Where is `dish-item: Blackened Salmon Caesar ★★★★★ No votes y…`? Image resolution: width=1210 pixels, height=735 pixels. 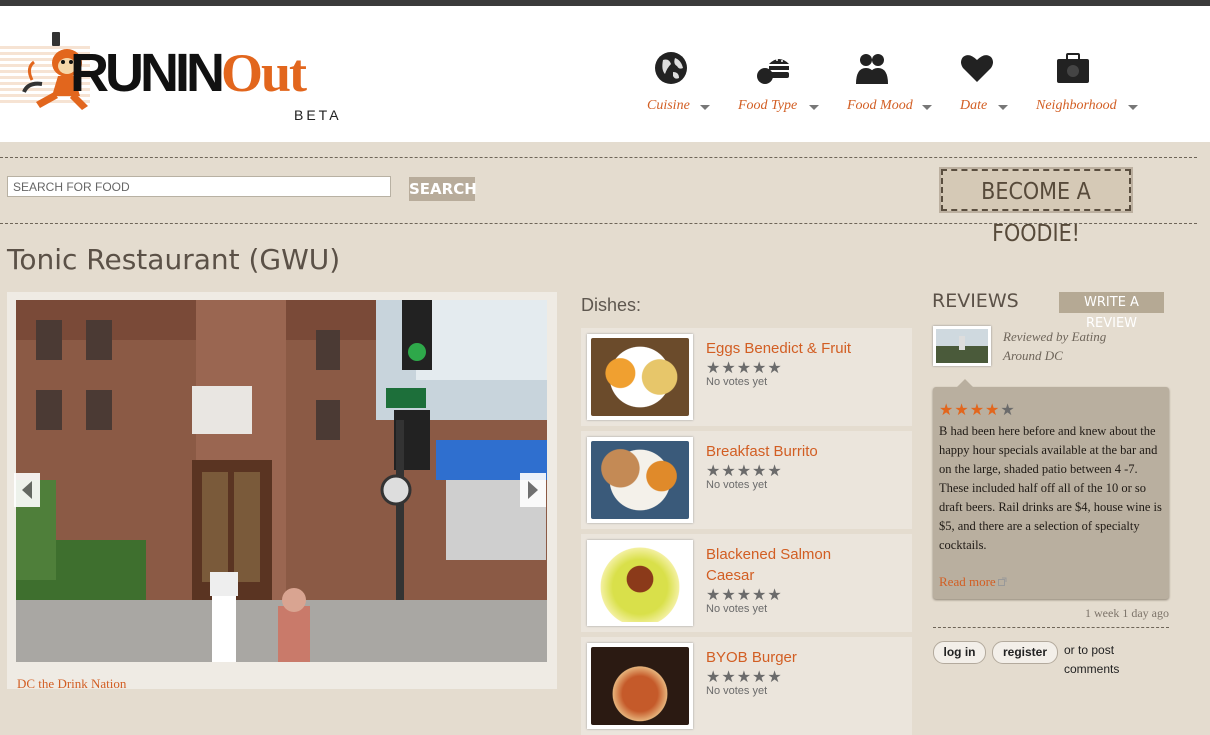
dish-item: Blackened Salmon Caesar ★★★★★ No votes y… is located at coordinates (746, 583).